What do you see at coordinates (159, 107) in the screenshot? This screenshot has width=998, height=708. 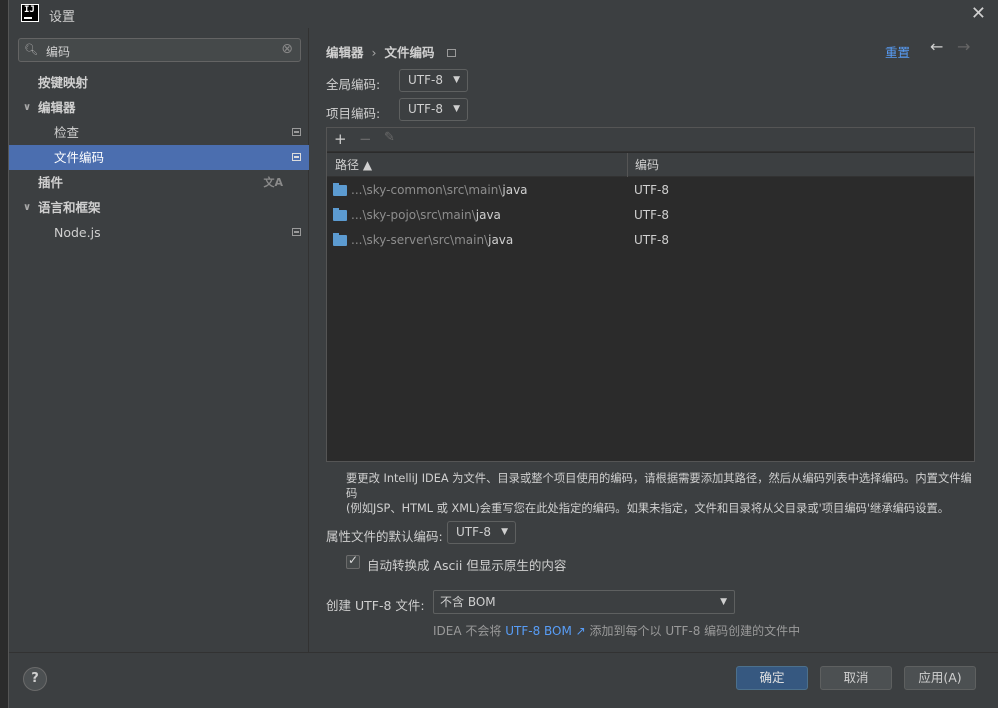 I see `sidebar-item-editor: ∨ 编辑器` at bounding box center [159, 107].